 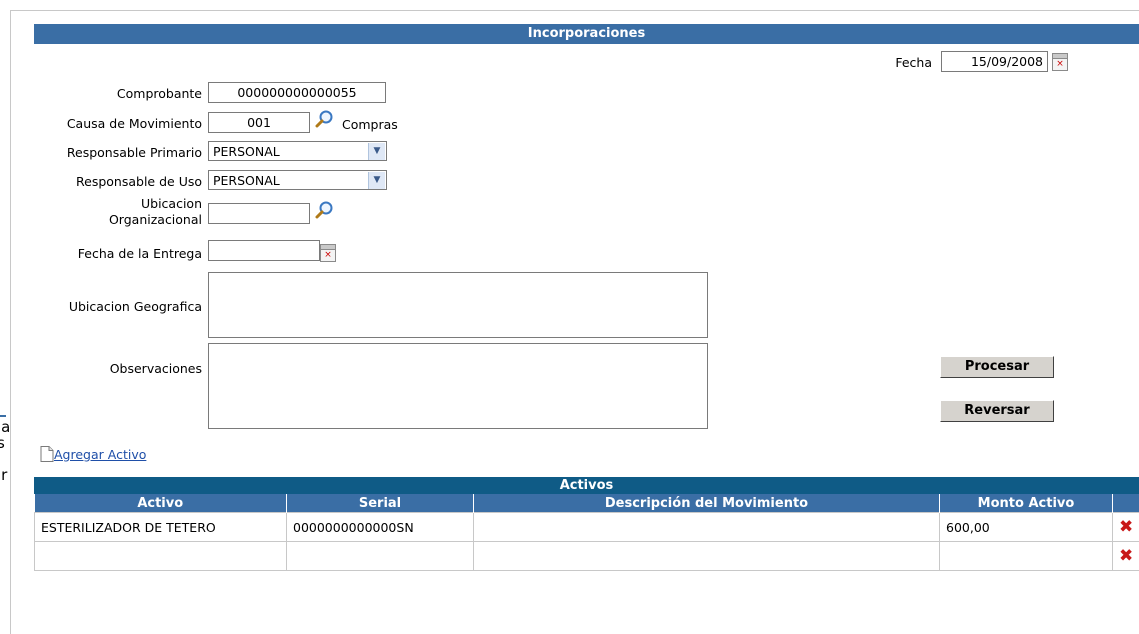 What do you see at coordinates (134, 123) in the screenshot?
I see `causa-label: Causa de Movimiento` at bounding box center [134, 123].